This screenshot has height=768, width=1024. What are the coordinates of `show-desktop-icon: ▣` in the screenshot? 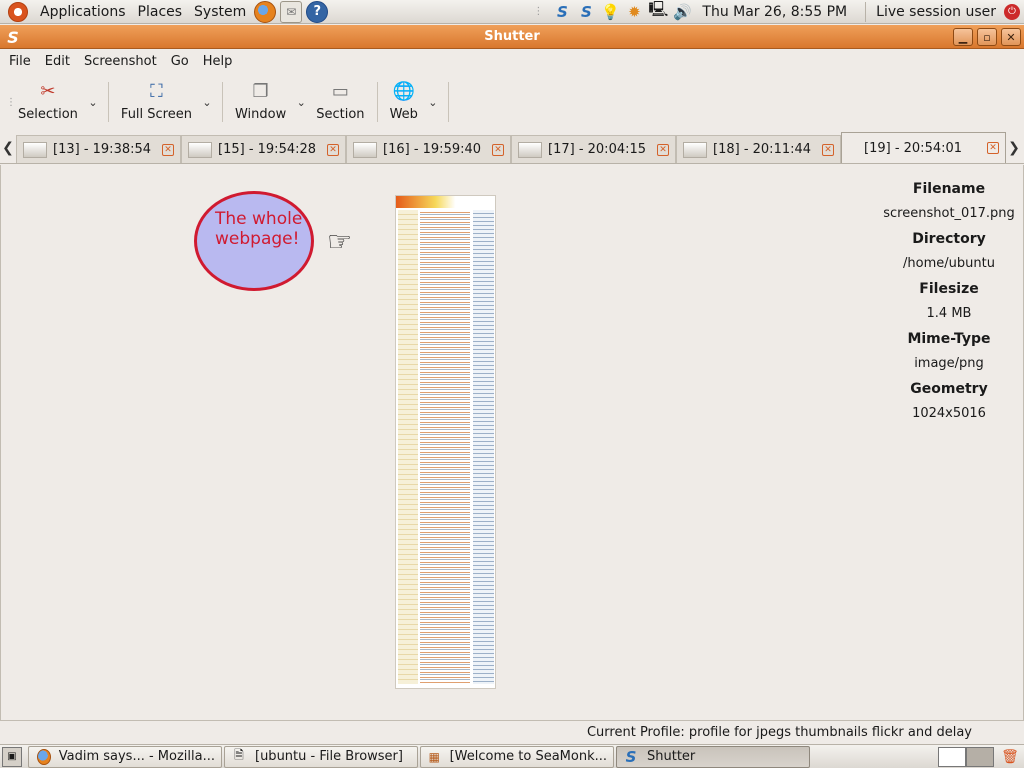 It's located at (12, 756).